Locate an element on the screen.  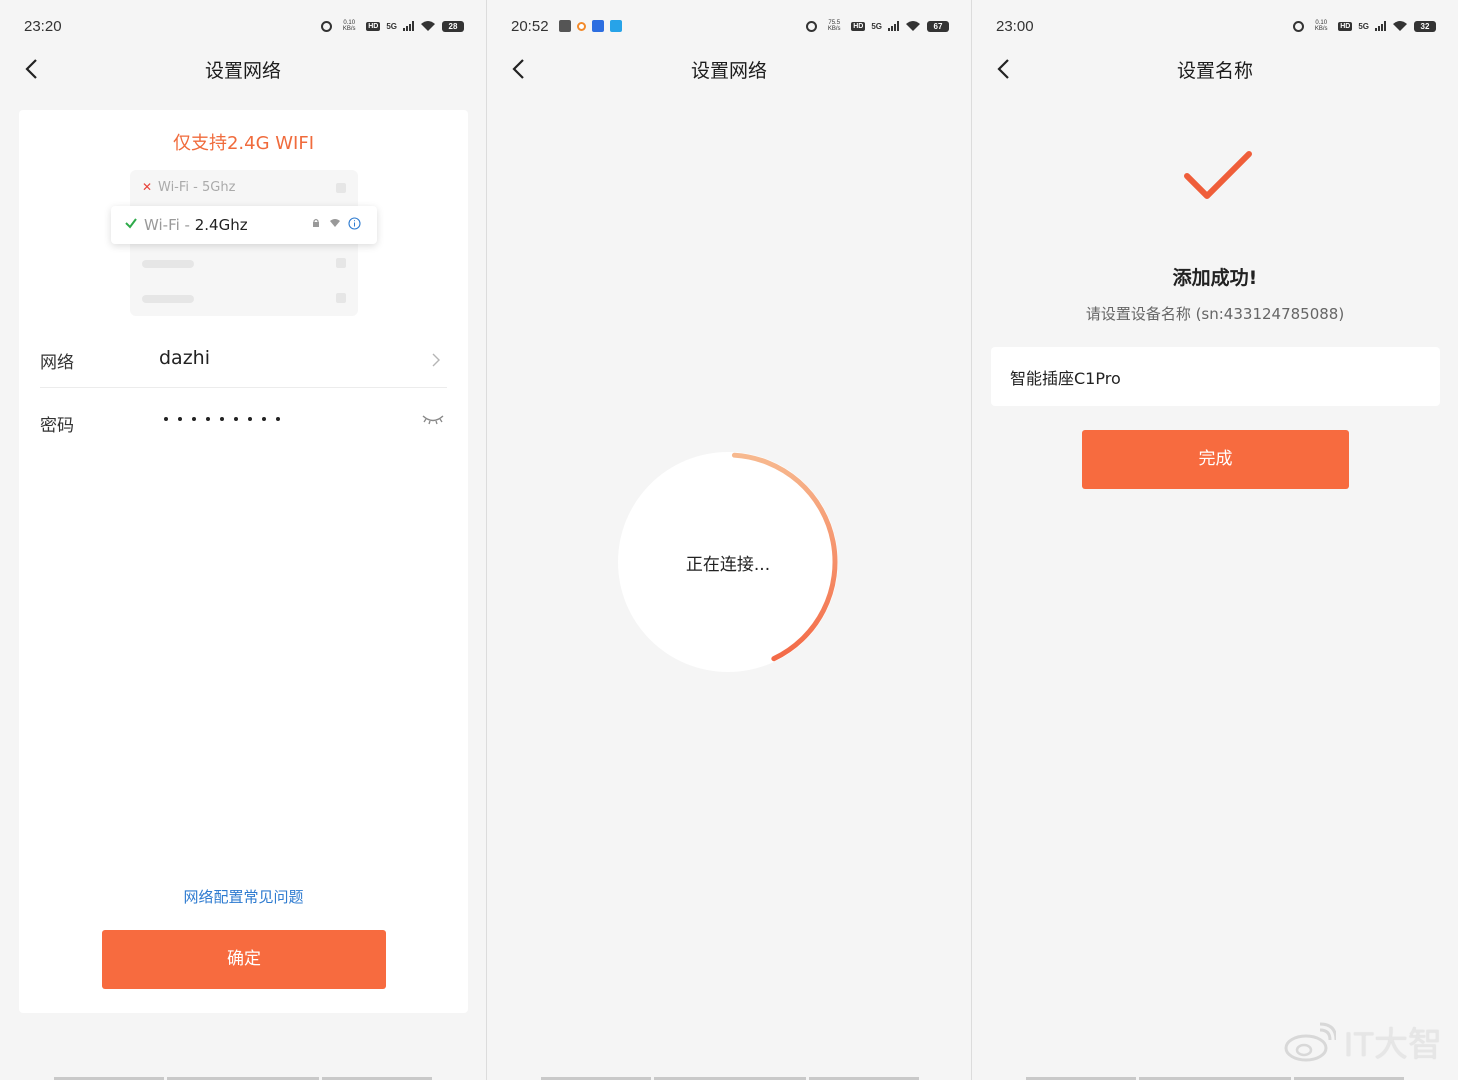
success-check-icon is located at coordinates (1218, 175).